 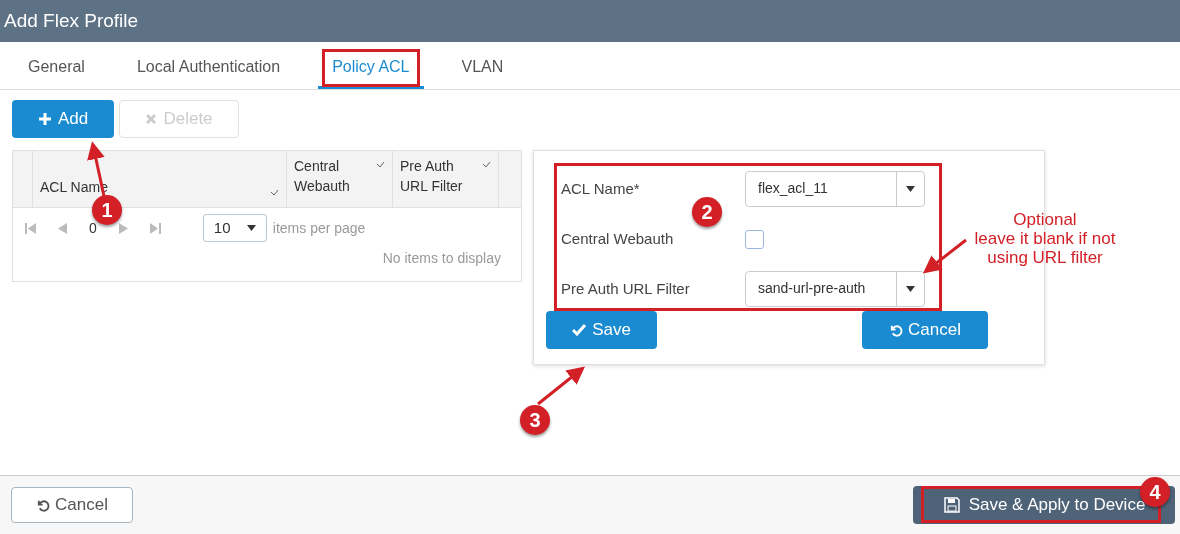 I want to click on page-size-select: 10, so click(x=234, y=228).